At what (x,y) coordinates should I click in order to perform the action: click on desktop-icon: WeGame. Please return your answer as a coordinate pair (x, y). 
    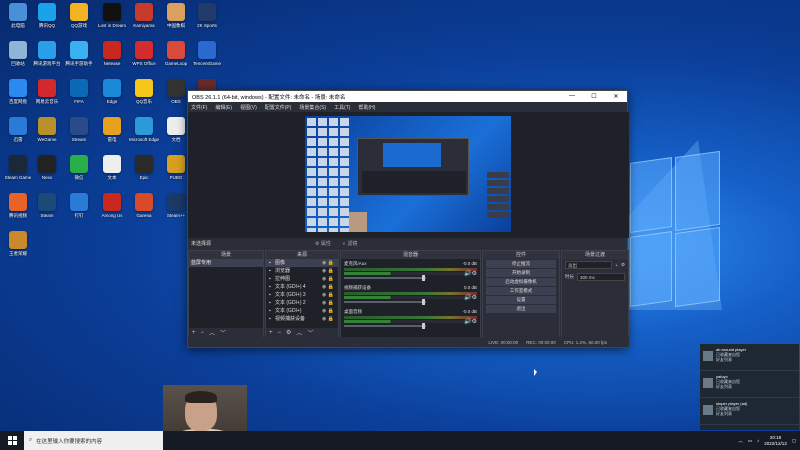
    Looking at the image, I should click on (47, 136).